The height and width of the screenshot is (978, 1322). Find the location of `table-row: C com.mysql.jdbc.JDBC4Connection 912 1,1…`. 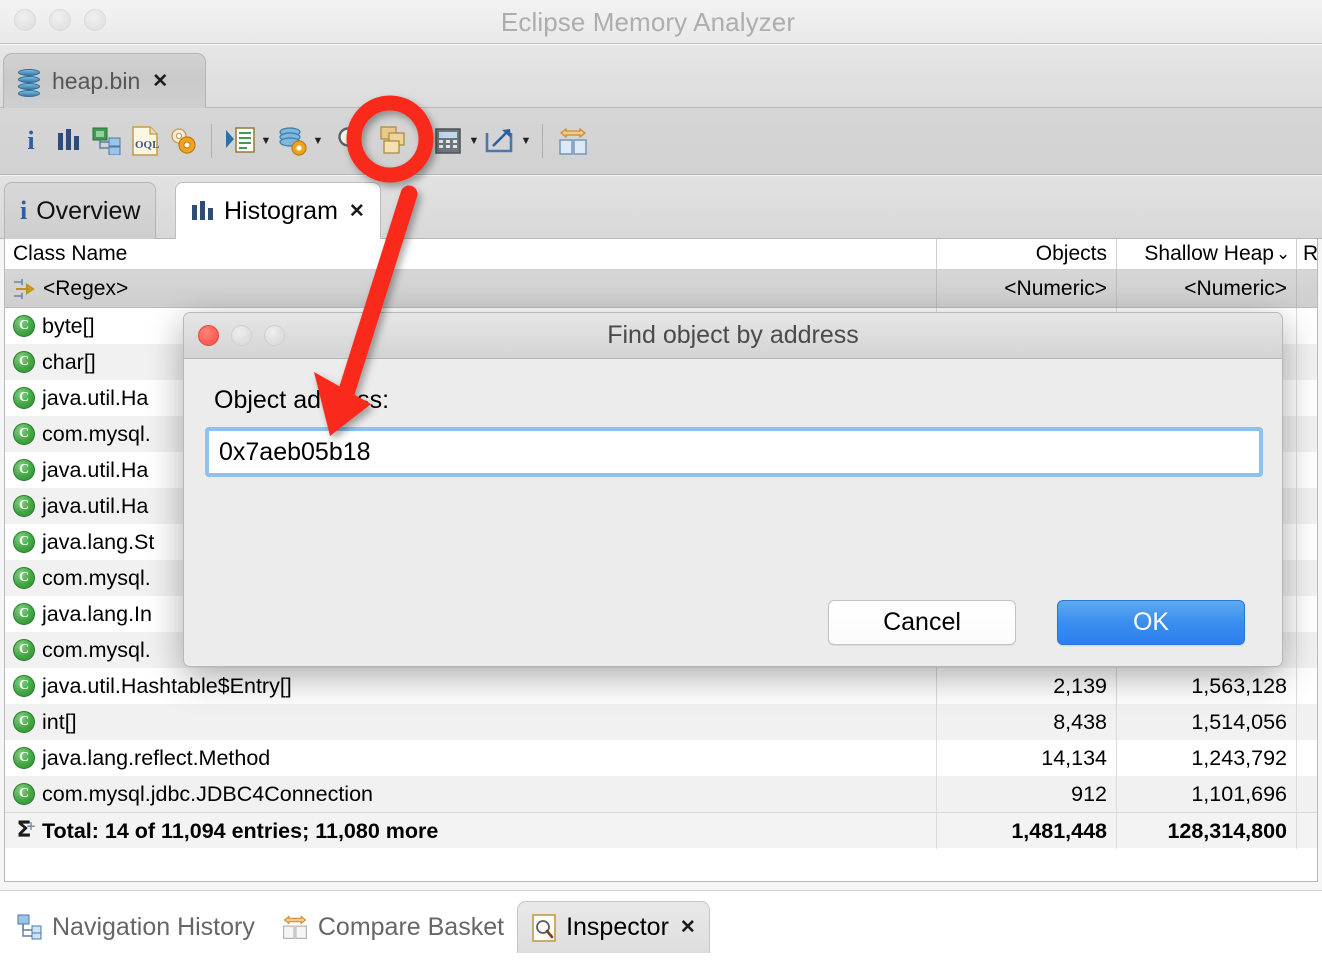

table-row: C com.mysql.jdbc.JDBC4Connection 912 1,1… is located at coordinates (661, 794).